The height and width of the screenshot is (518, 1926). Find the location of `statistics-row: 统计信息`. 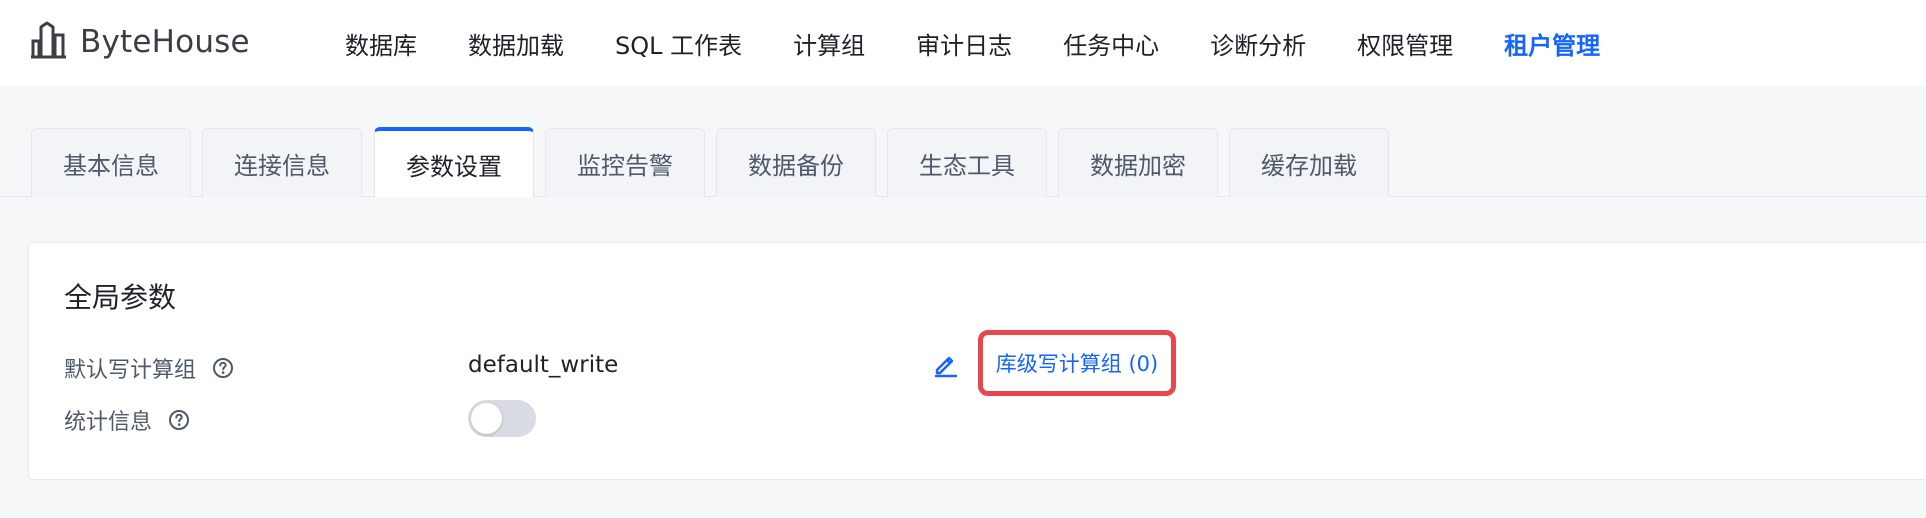

statistics-row: 统计信息 is located at coordinates (127, 420).